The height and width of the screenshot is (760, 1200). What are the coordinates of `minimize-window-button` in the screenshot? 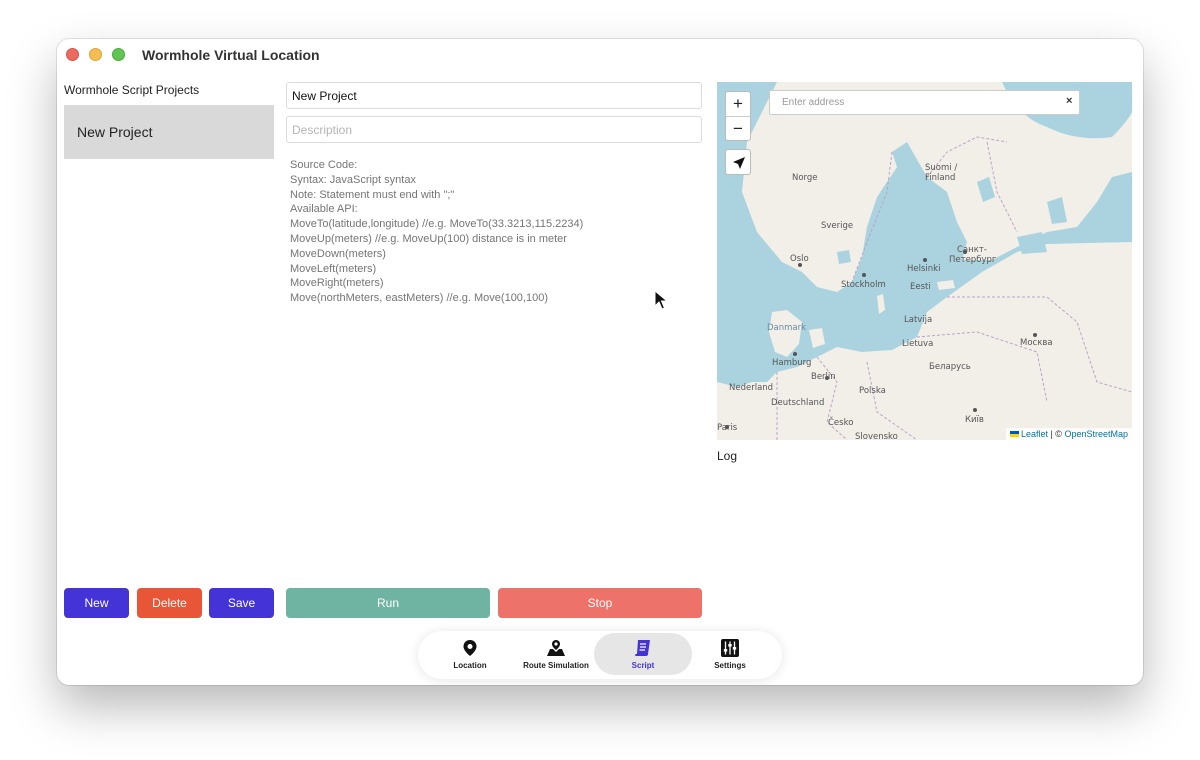 It's located at (95, 54).